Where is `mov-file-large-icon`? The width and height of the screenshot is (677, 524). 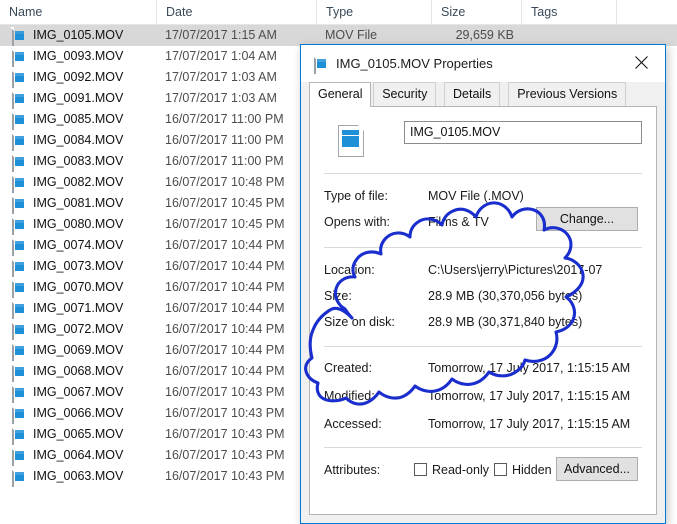 mov-file-large-icon is located at coordinates (351, 140).